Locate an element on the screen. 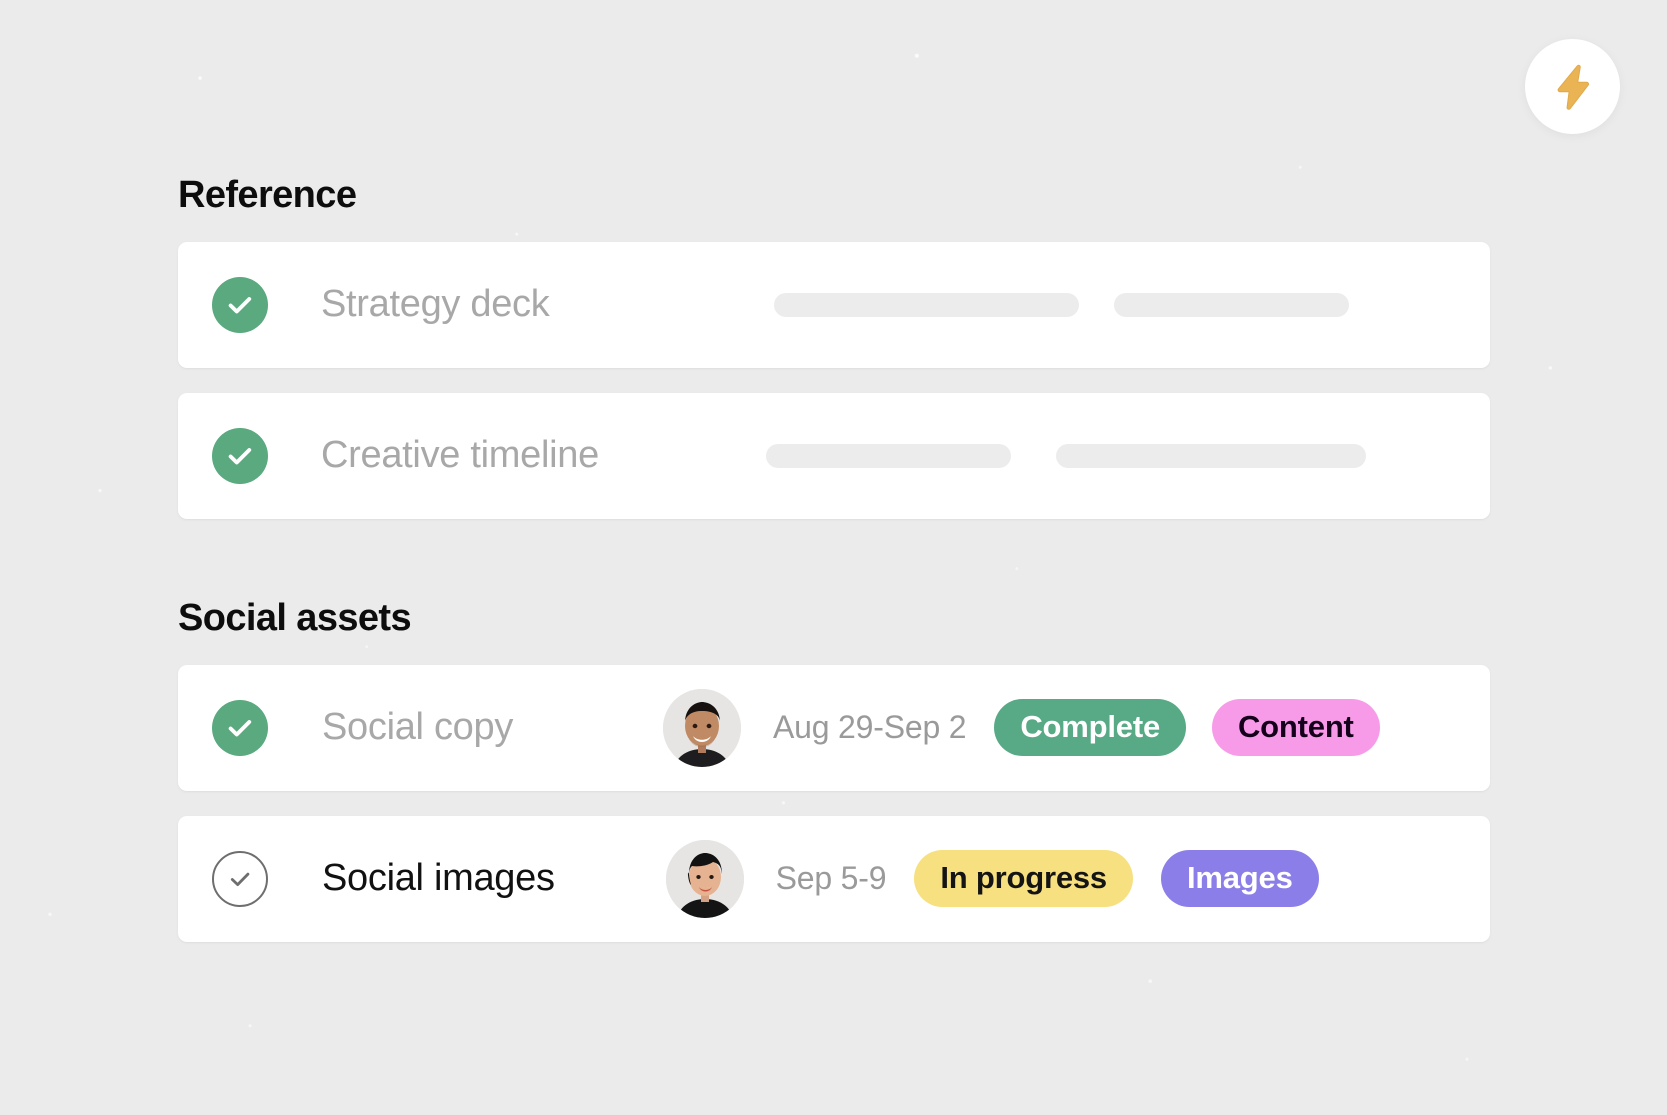 This screenshot has height=1115, width=1667. section-title-social-assets: Social assets is located at coordinates (295, 618).